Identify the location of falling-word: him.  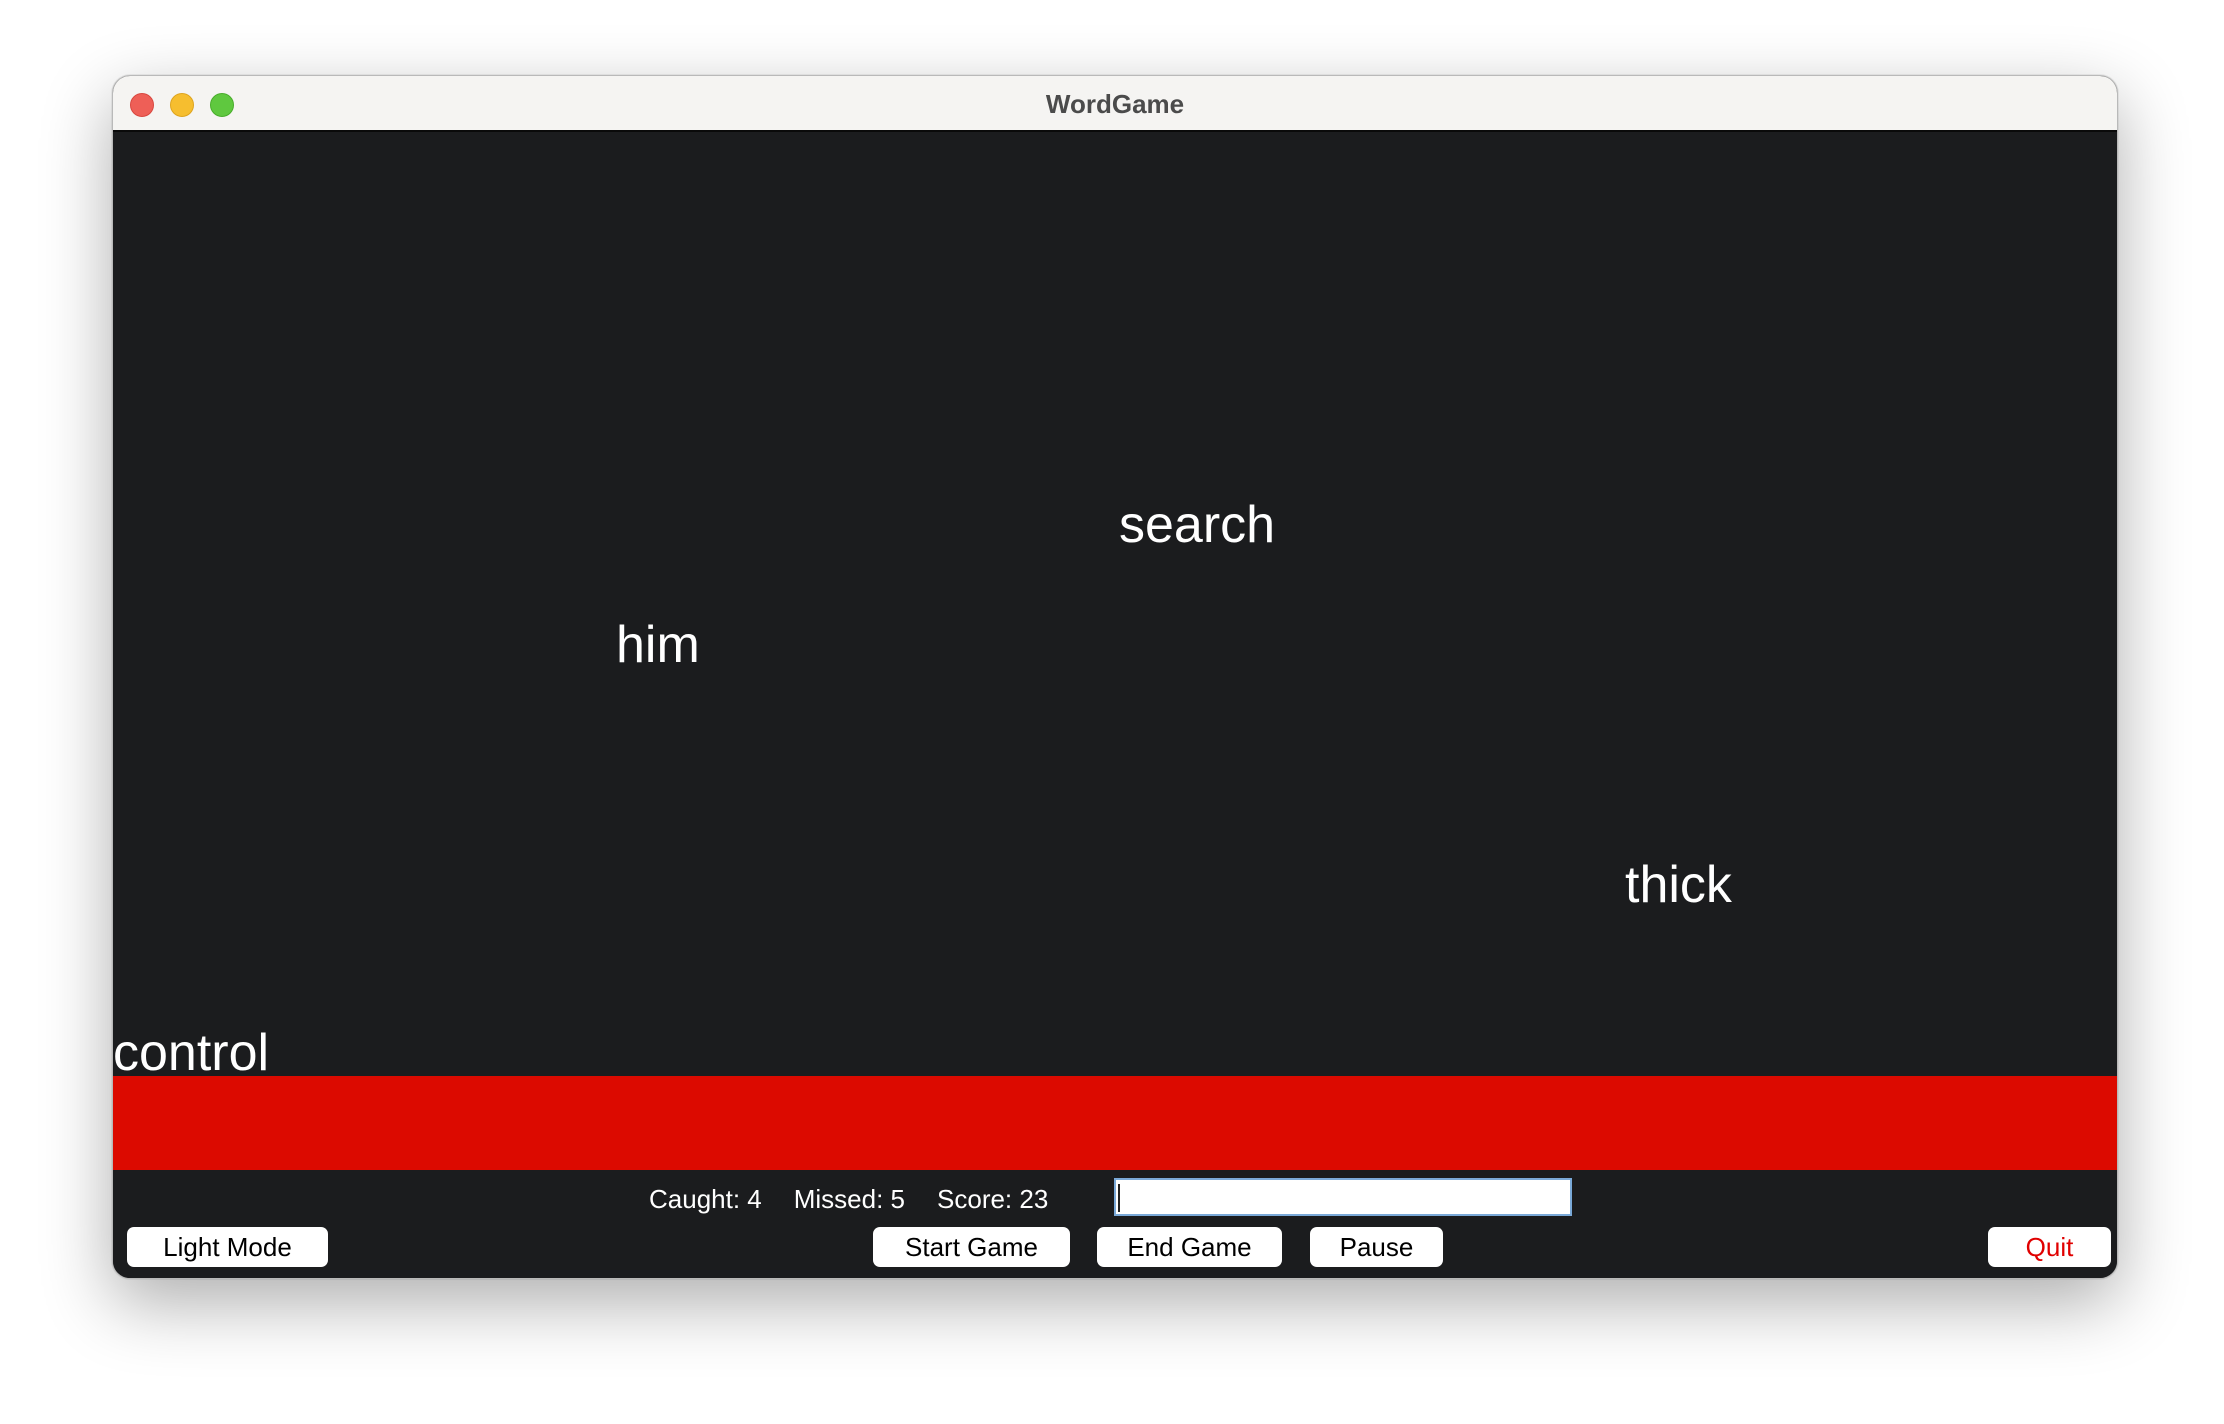
(658, 645).